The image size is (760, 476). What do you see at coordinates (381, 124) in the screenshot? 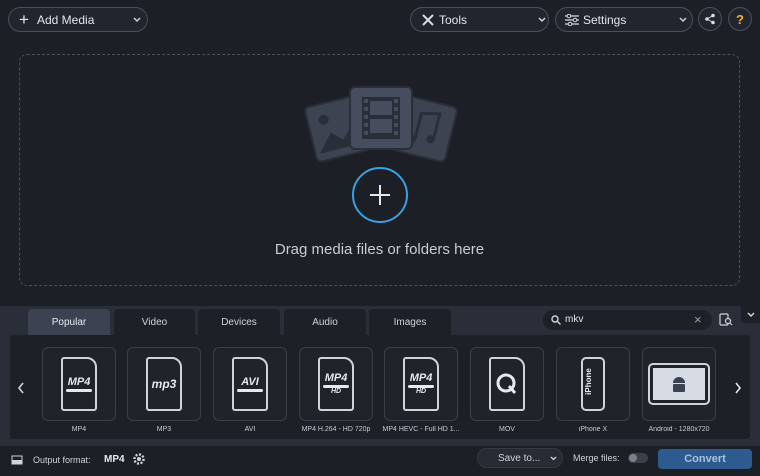
I see `media-illustration-icon` at bounding box center [381, 124].